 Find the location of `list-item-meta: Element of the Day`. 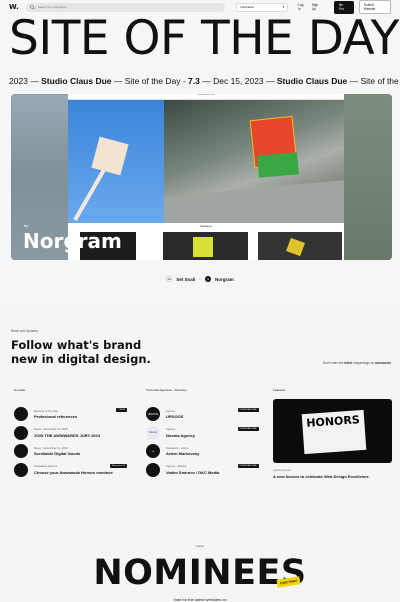

list-item-meta: Element of the Day is located at coordinates (46, 410).